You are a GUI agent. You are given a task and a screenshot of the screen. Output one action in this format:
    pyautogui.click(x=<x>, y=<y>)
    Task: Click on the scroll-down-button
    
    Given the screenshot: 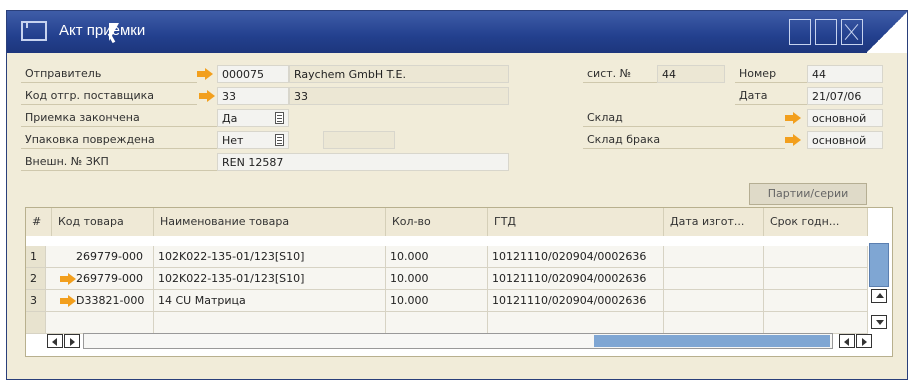 What is the action you would take?
    pyautogui.click(x=879, y=322)
    